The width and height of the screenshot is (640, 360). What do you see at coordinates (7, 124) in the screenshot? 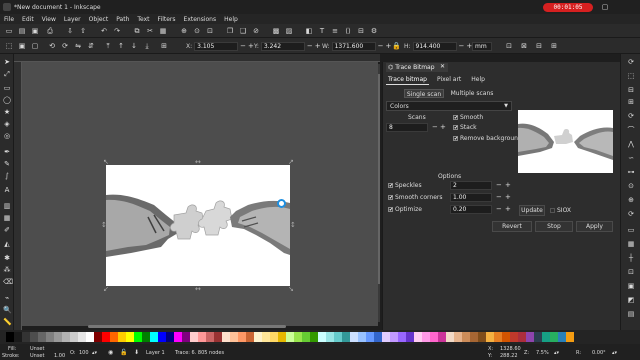
I see `box3d-tool-icon: ◈` at bounding box center [7, 124].